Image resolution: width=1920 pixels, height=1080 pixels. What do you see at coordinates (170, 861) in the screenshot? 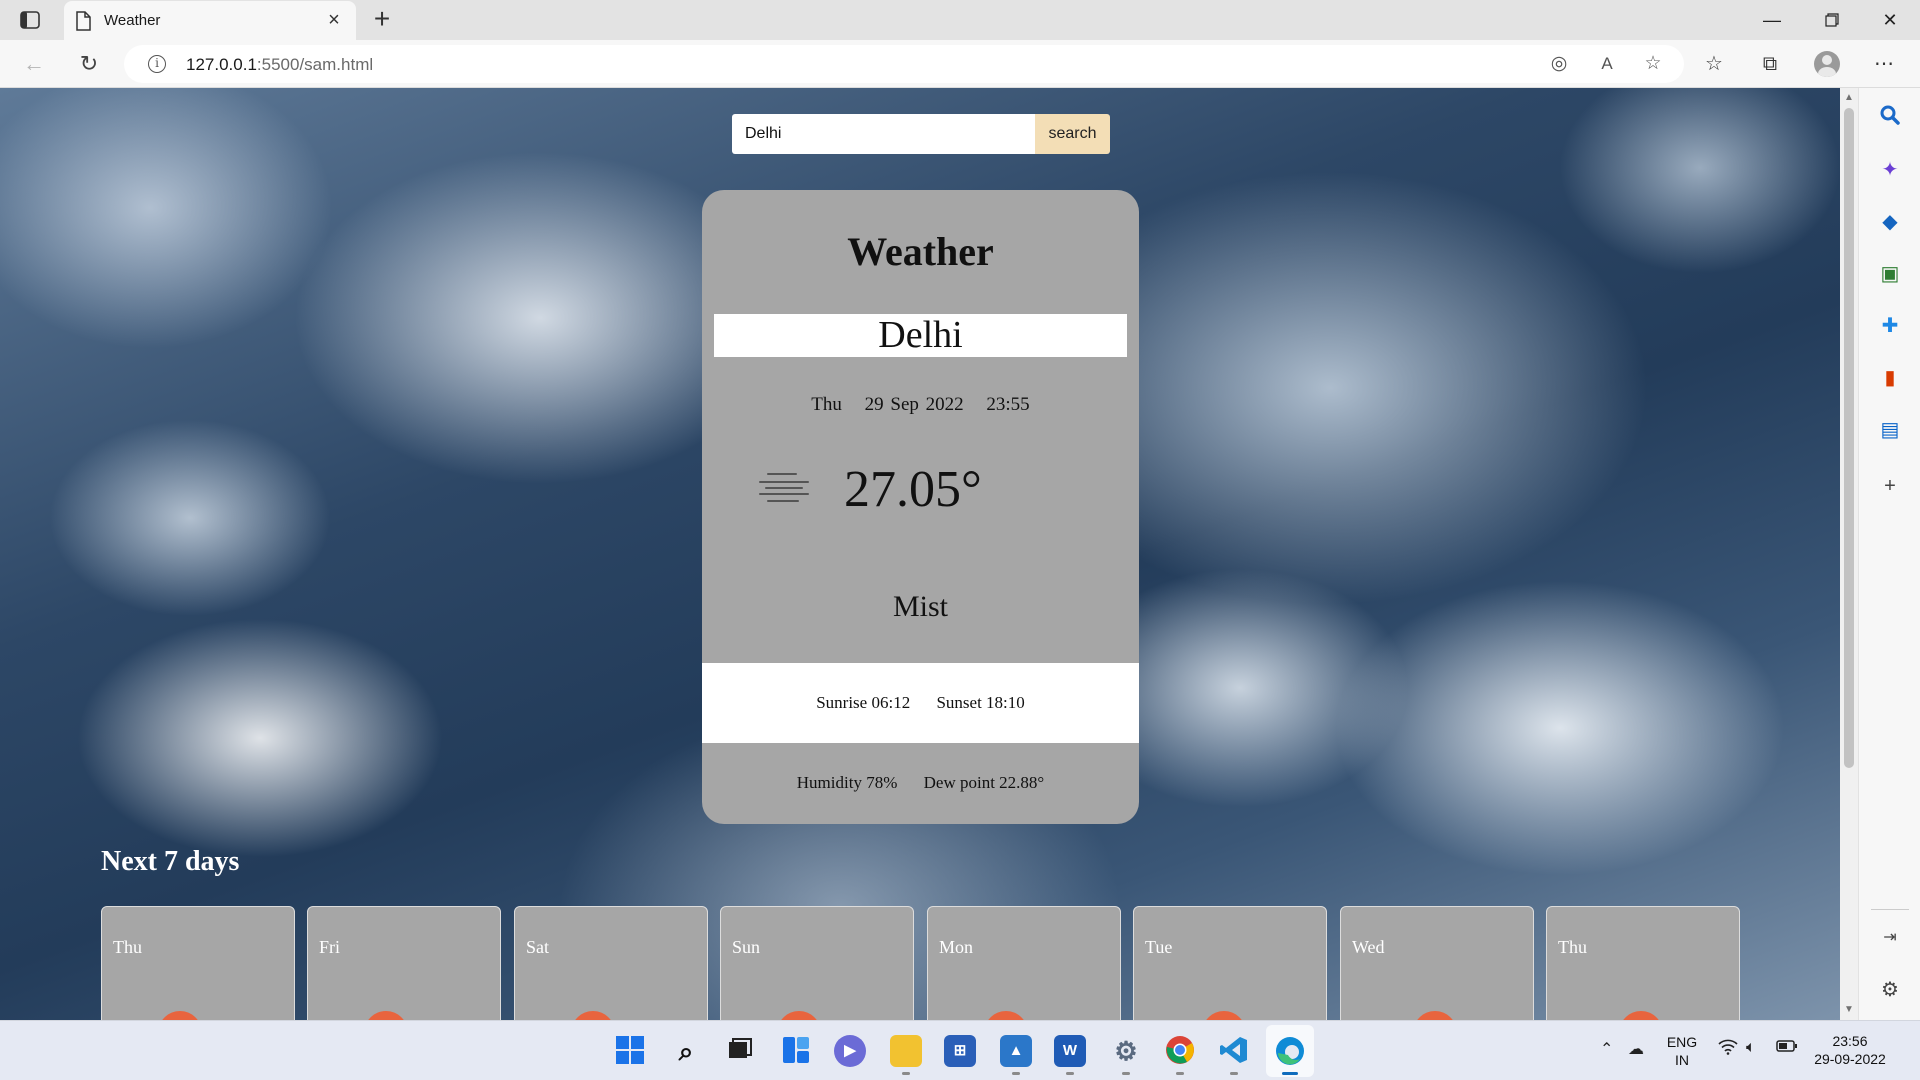
I see `forecast-title: Next 7 days` at bounding box center [170, 861].